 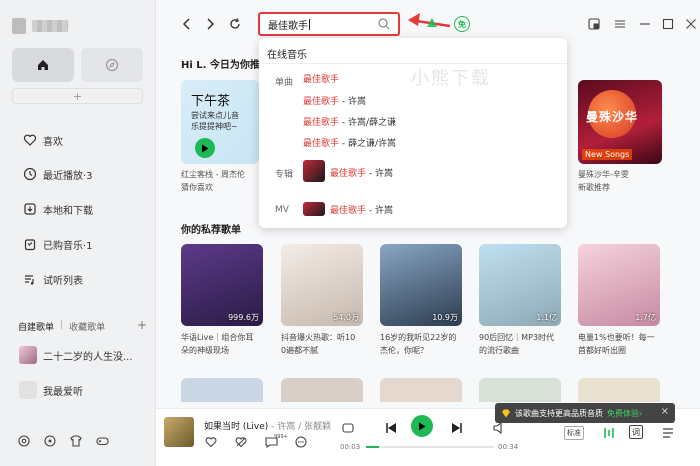 I want to click on next-icon, so click(x=457, y=428).